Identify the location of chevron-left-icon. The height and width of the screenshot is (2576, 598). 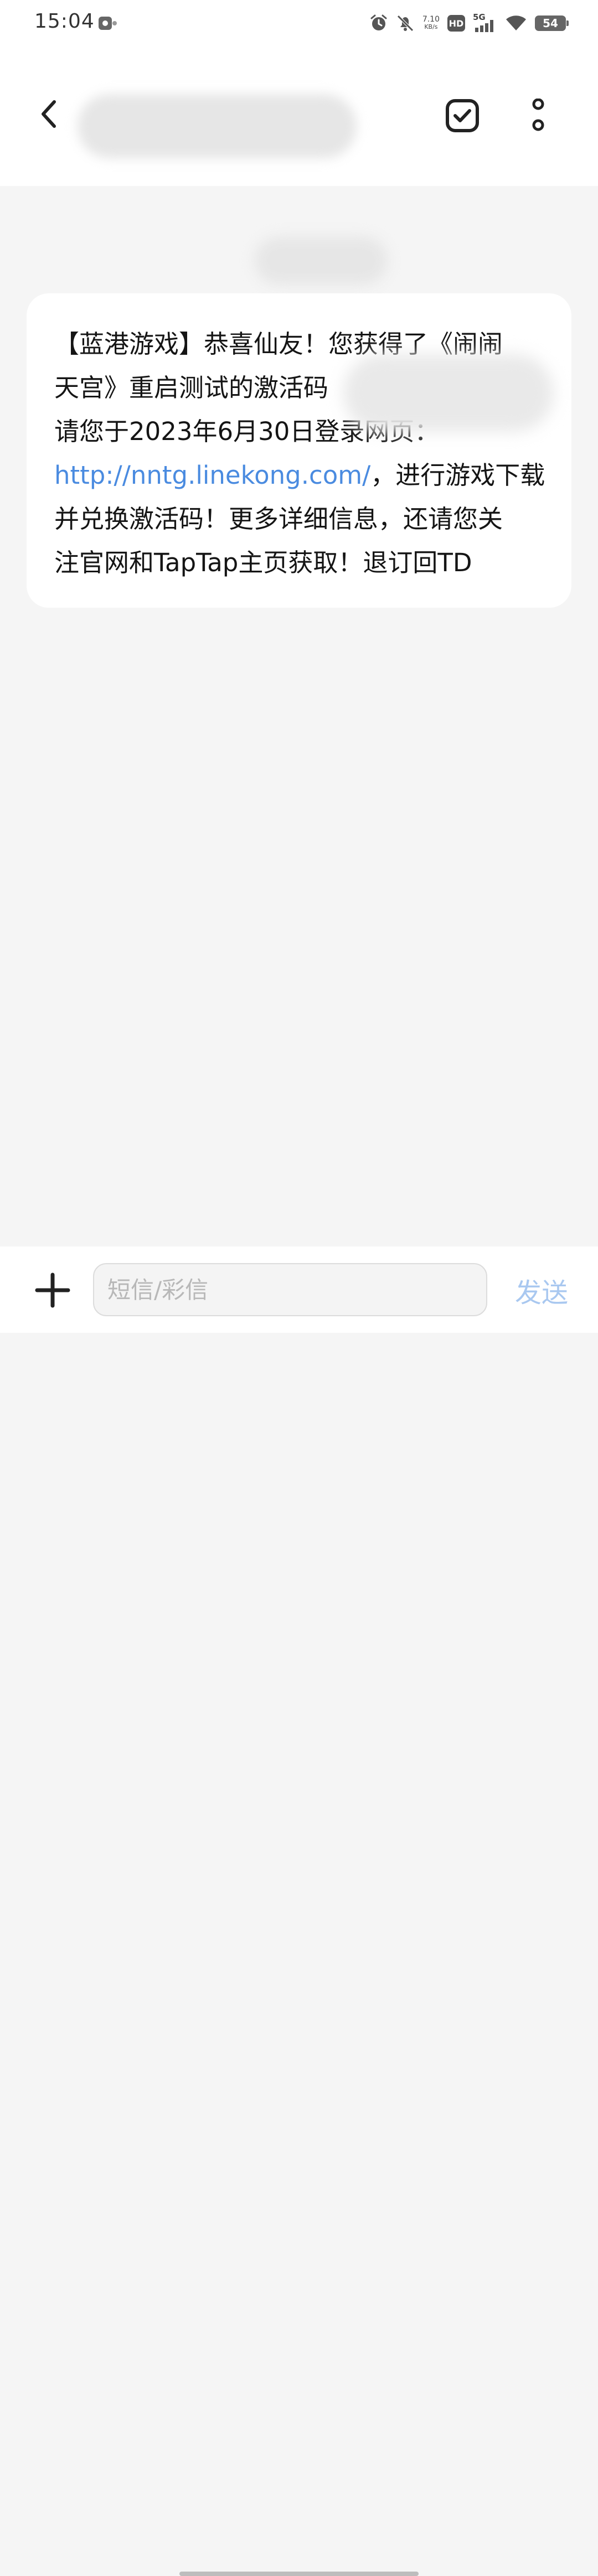
(49, 115).